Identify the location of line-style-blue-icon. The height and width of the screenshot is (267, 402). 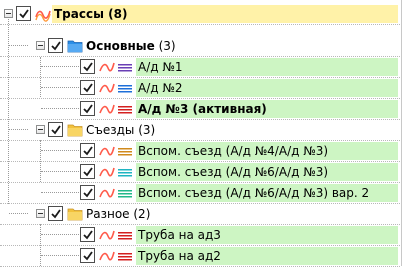
(125, 88).